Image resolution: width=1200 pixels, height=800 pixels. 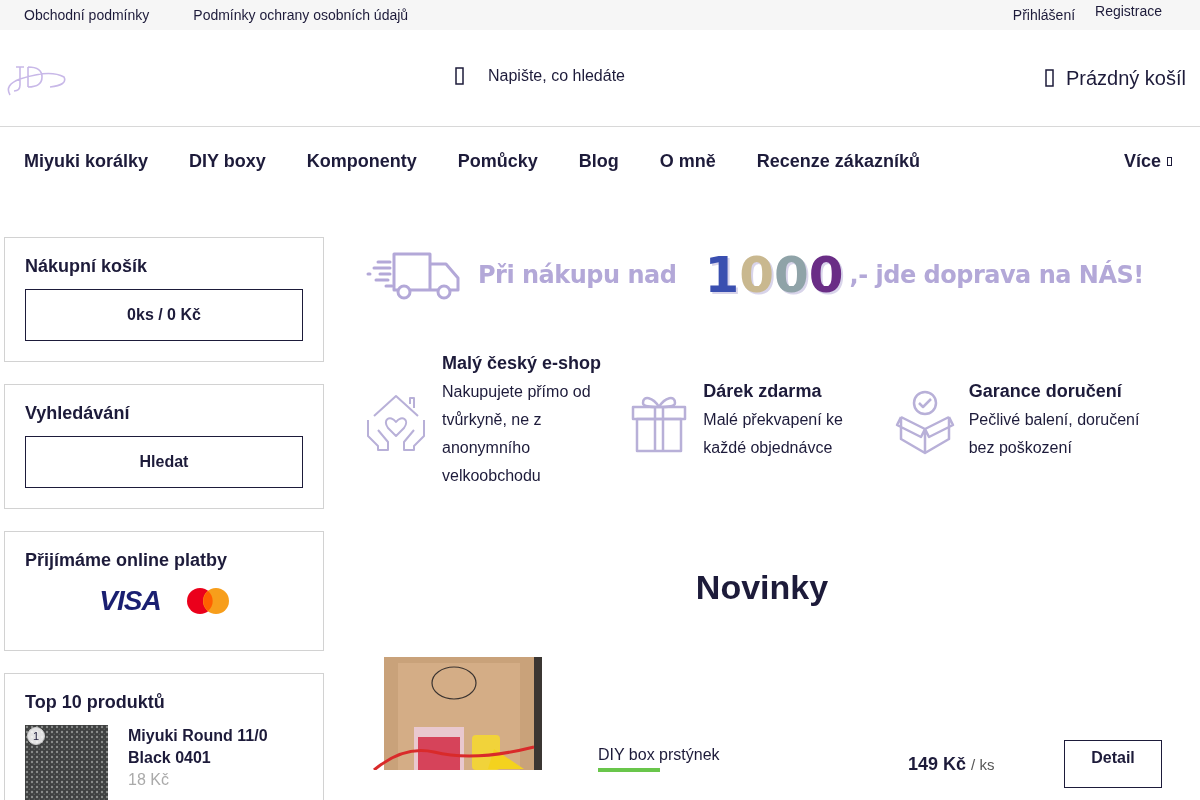 I want to click on panel-title: Top 10 produktů, so click(x=95, y=702).